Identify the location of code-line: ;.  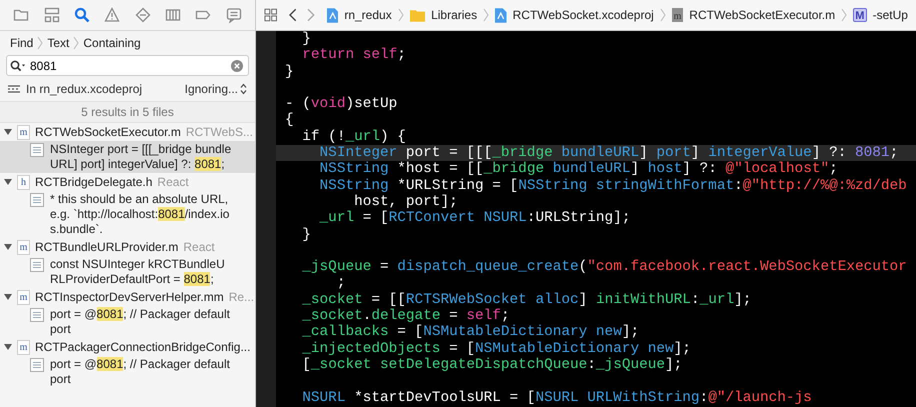
(341, 283).